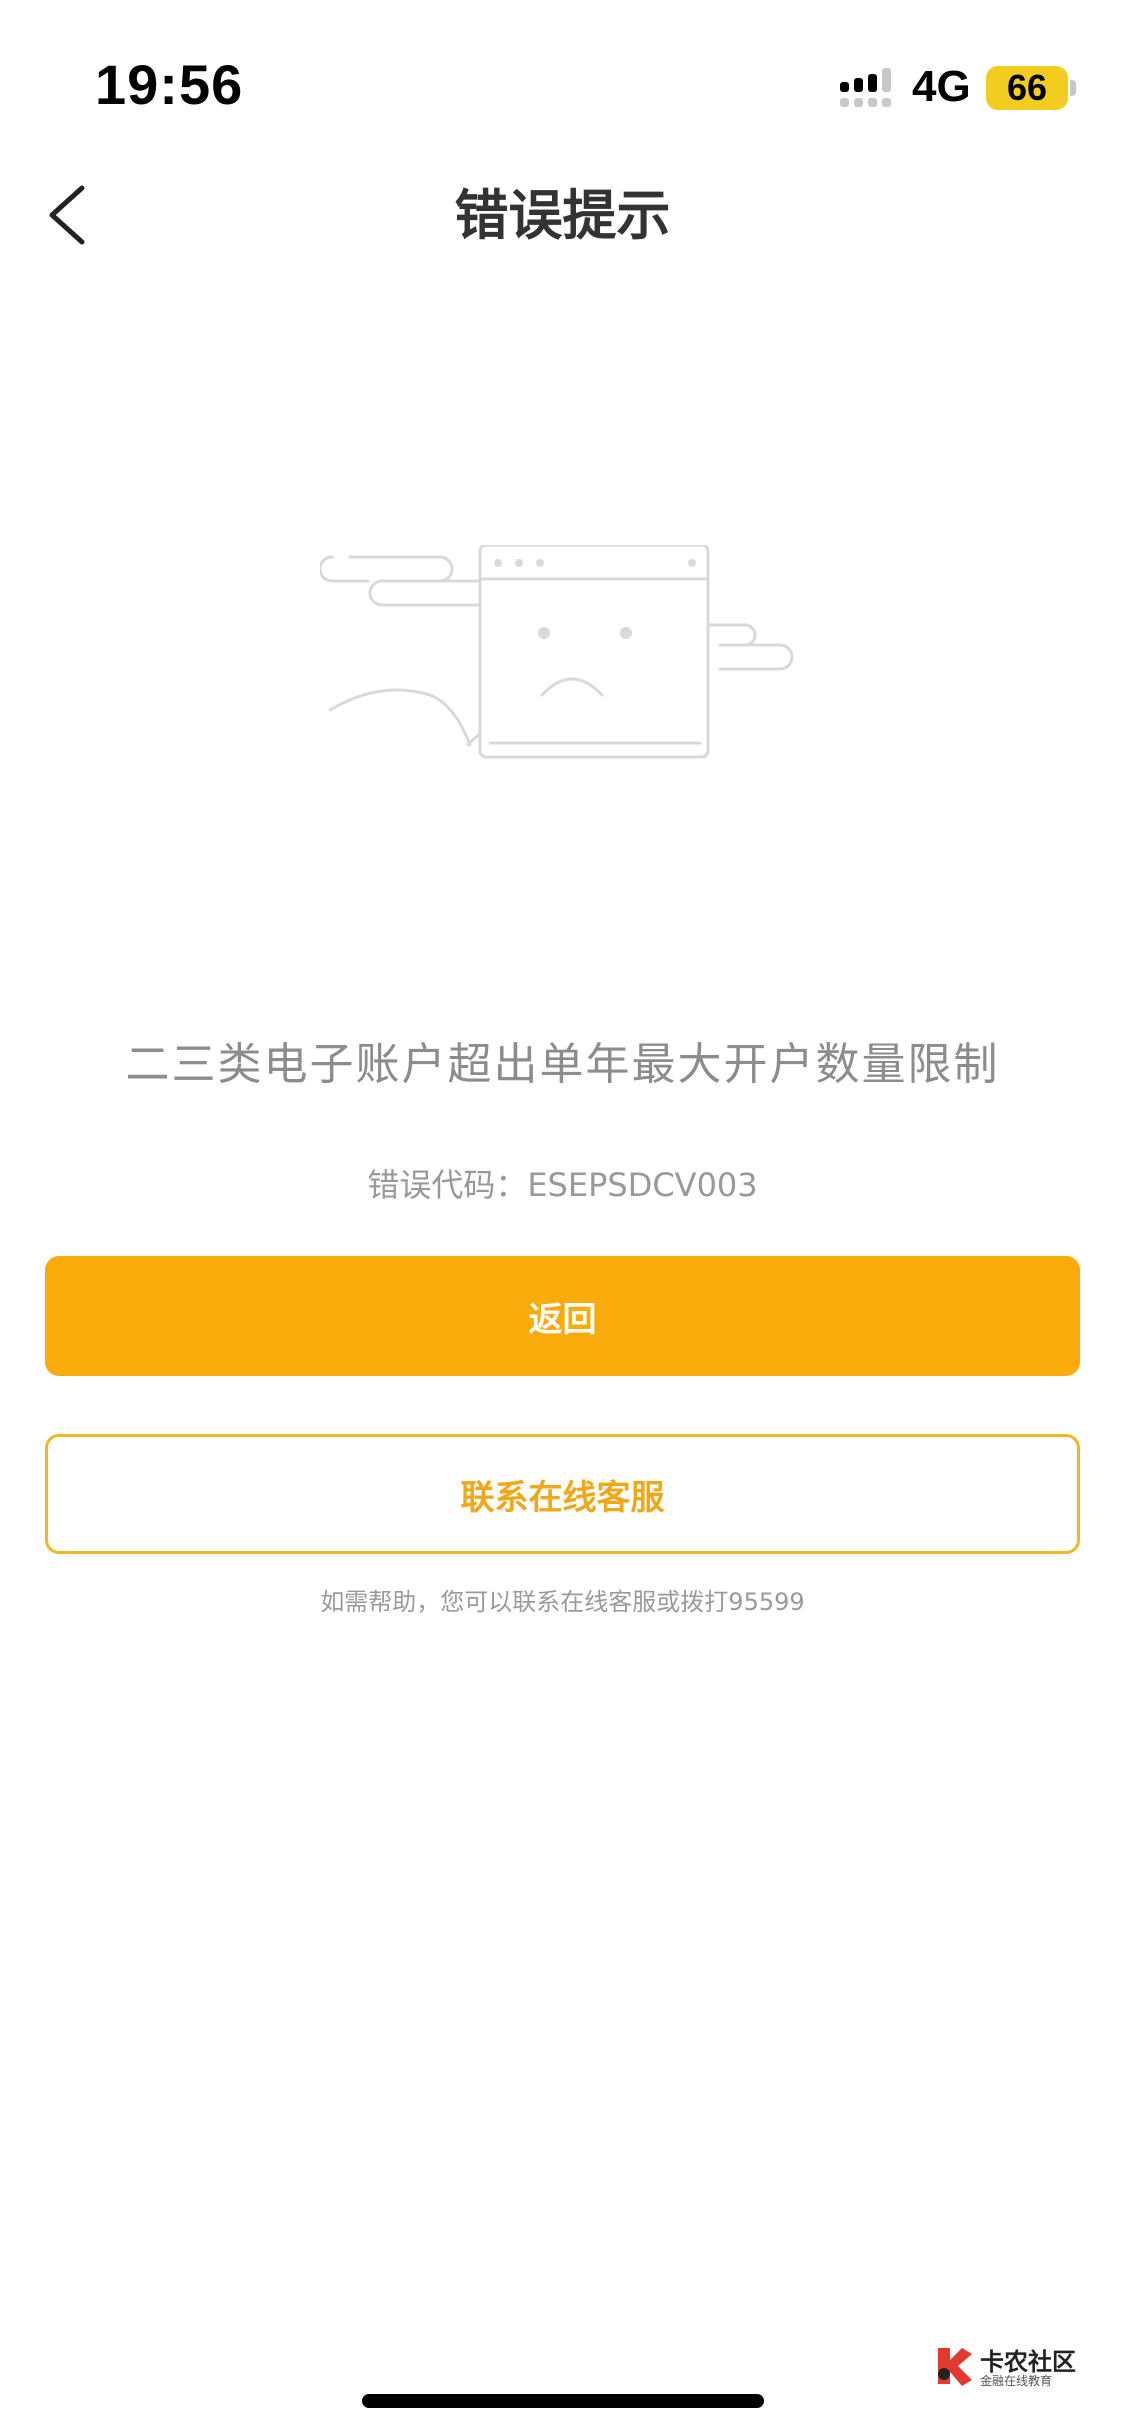 The height and width of the screenshot is (2436, 1125). What do you see at coordinates (562, 1316) in the screenshot?
I see `return-button: 返回` at bounding box center [562, 1316].